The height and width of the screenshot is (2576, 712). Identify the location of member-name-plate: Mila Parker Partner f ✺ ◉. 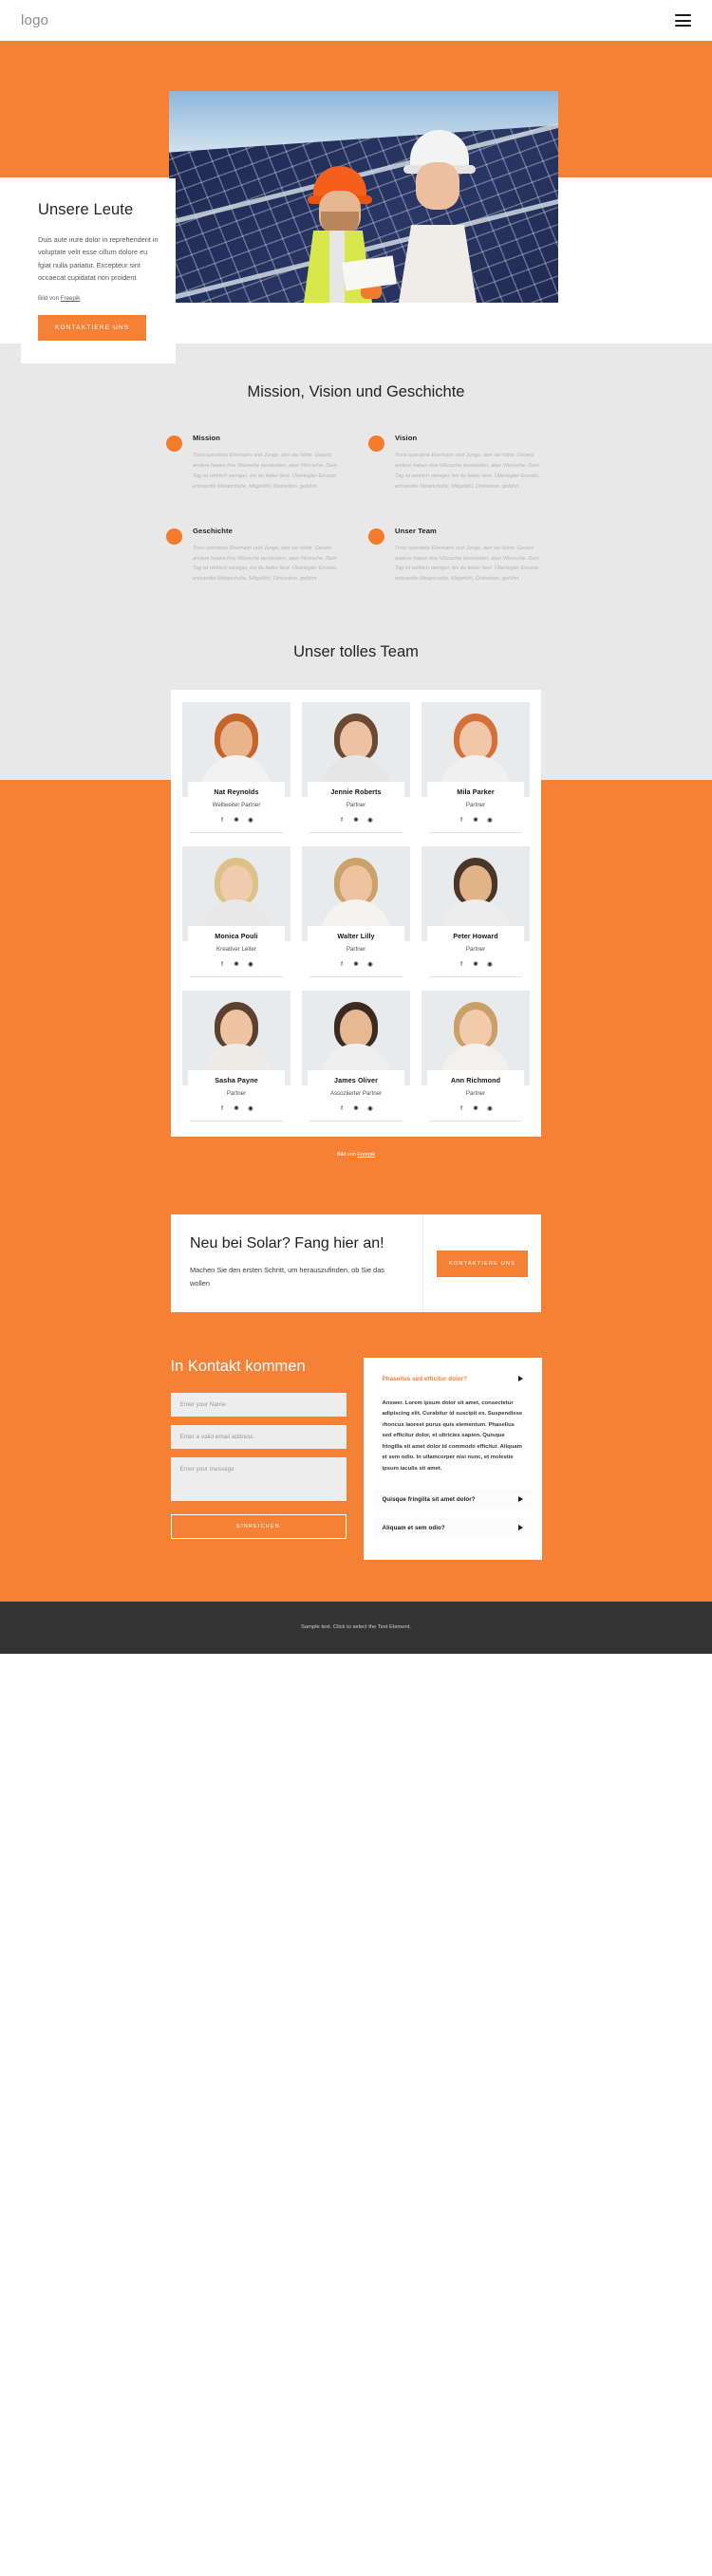
(475, 808).